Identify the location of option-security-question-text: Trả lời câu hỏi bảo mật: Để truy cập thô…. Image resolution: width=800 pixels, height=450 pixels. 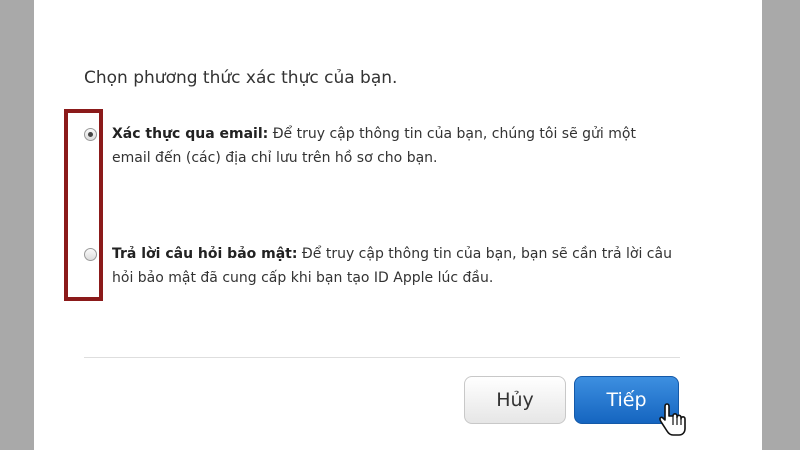
(392, 266).